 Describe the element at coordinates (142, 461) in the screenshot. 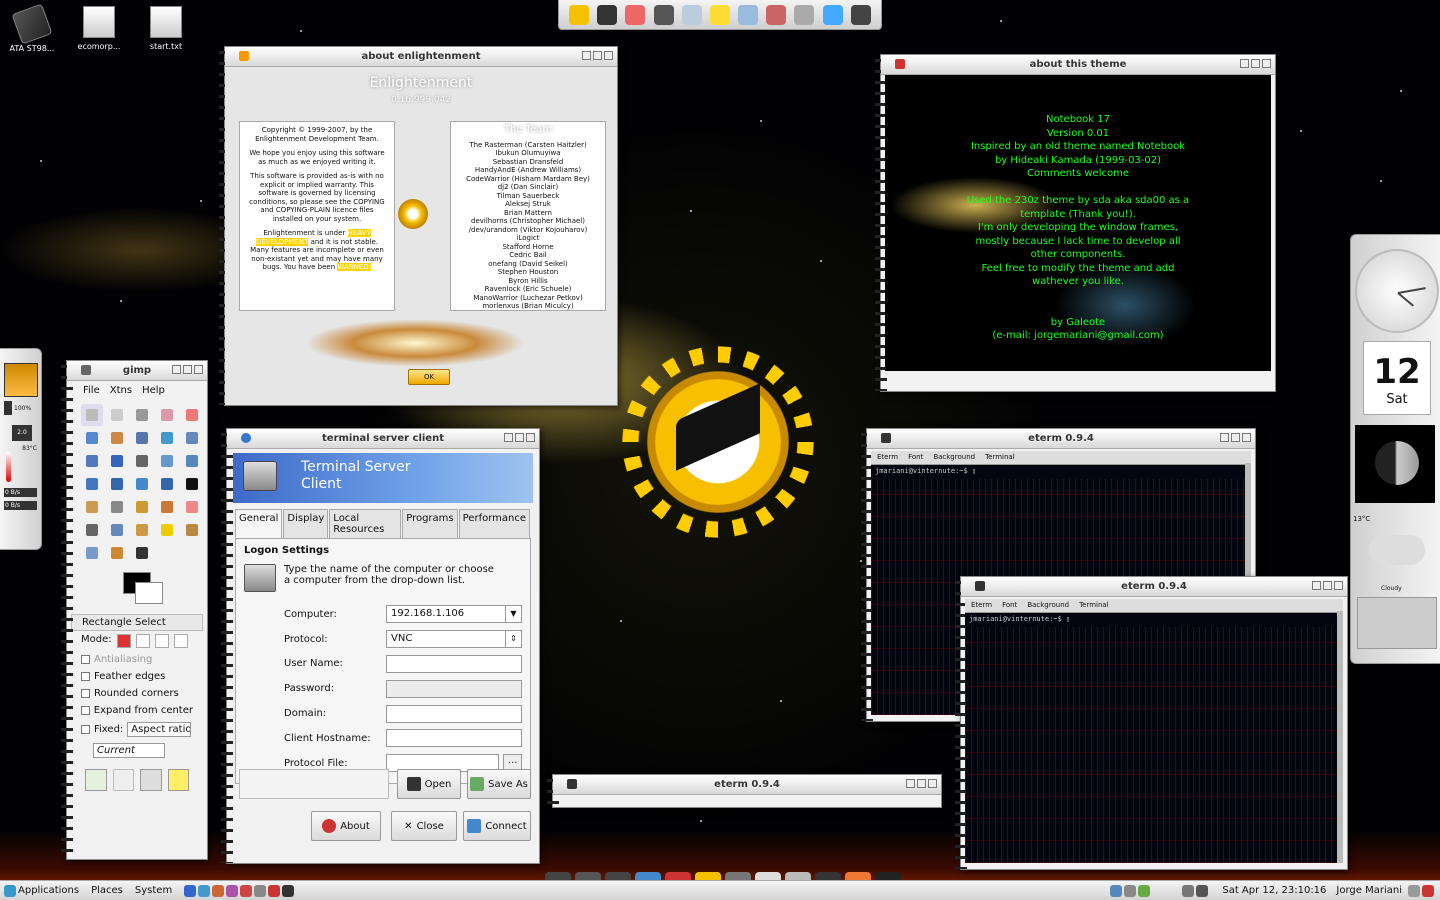

I see `align-tool-icon` at that location.